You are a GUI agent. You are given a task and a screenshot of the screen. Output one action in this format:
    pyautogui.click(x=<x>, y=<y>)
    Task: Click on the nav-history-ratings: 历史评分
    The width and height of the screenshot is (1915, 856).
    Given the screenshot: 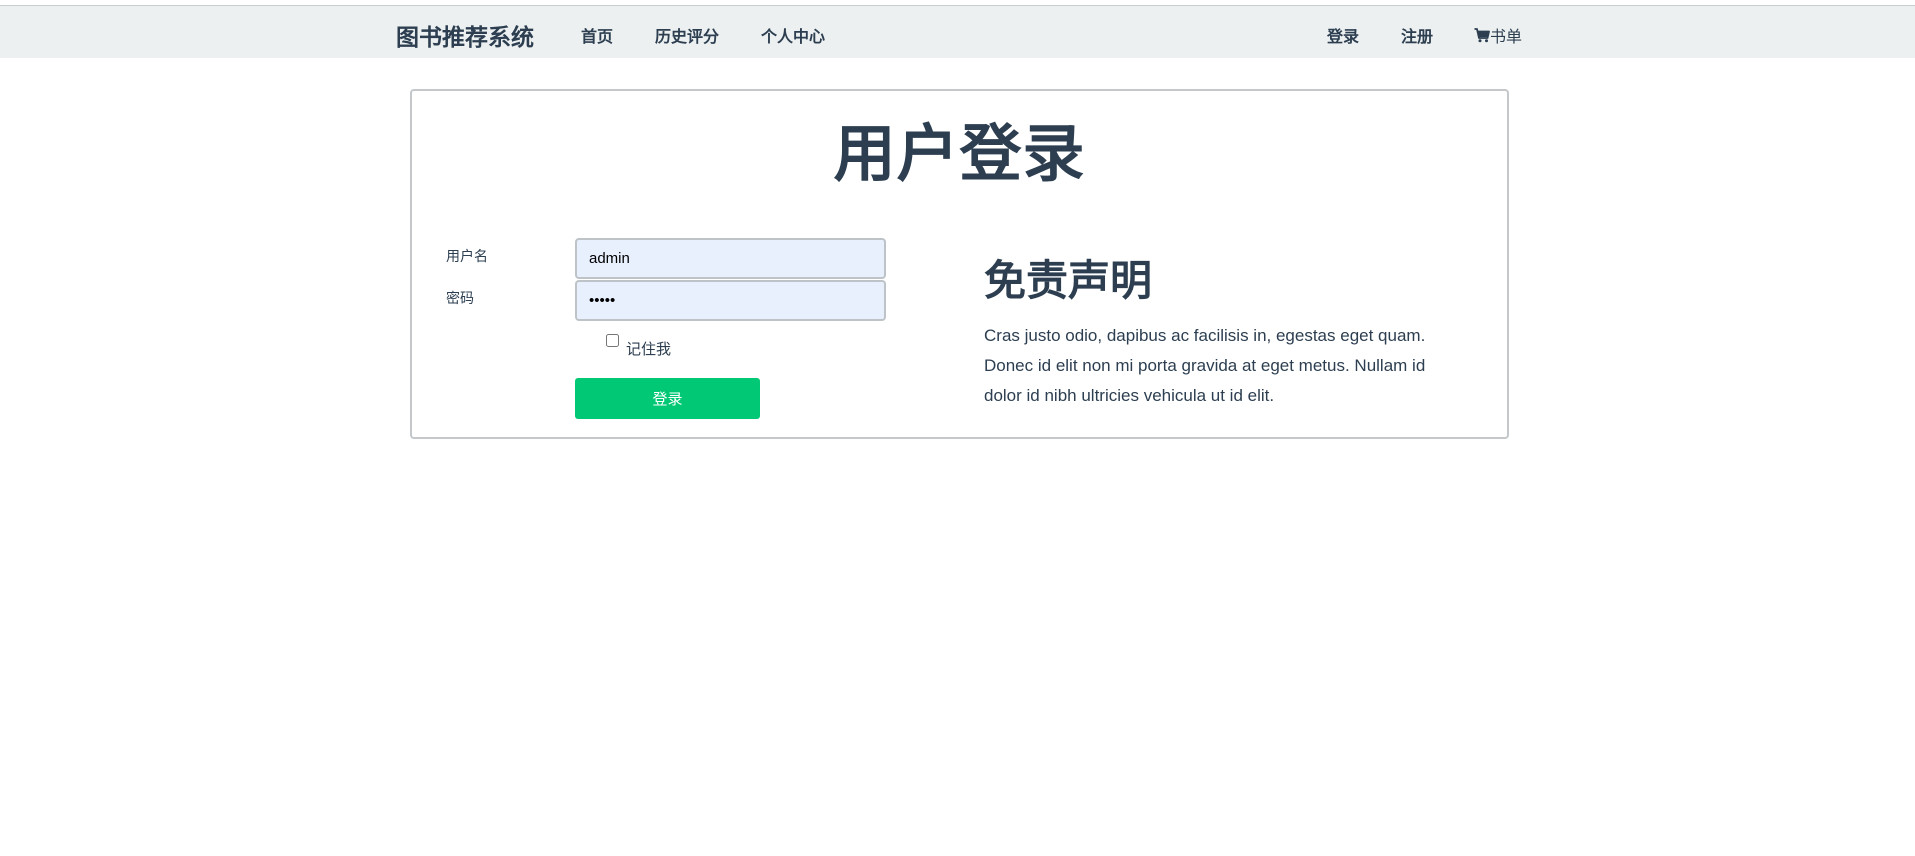 What is the action you would take?
    pyautogui.click(x=687, y=35)
    